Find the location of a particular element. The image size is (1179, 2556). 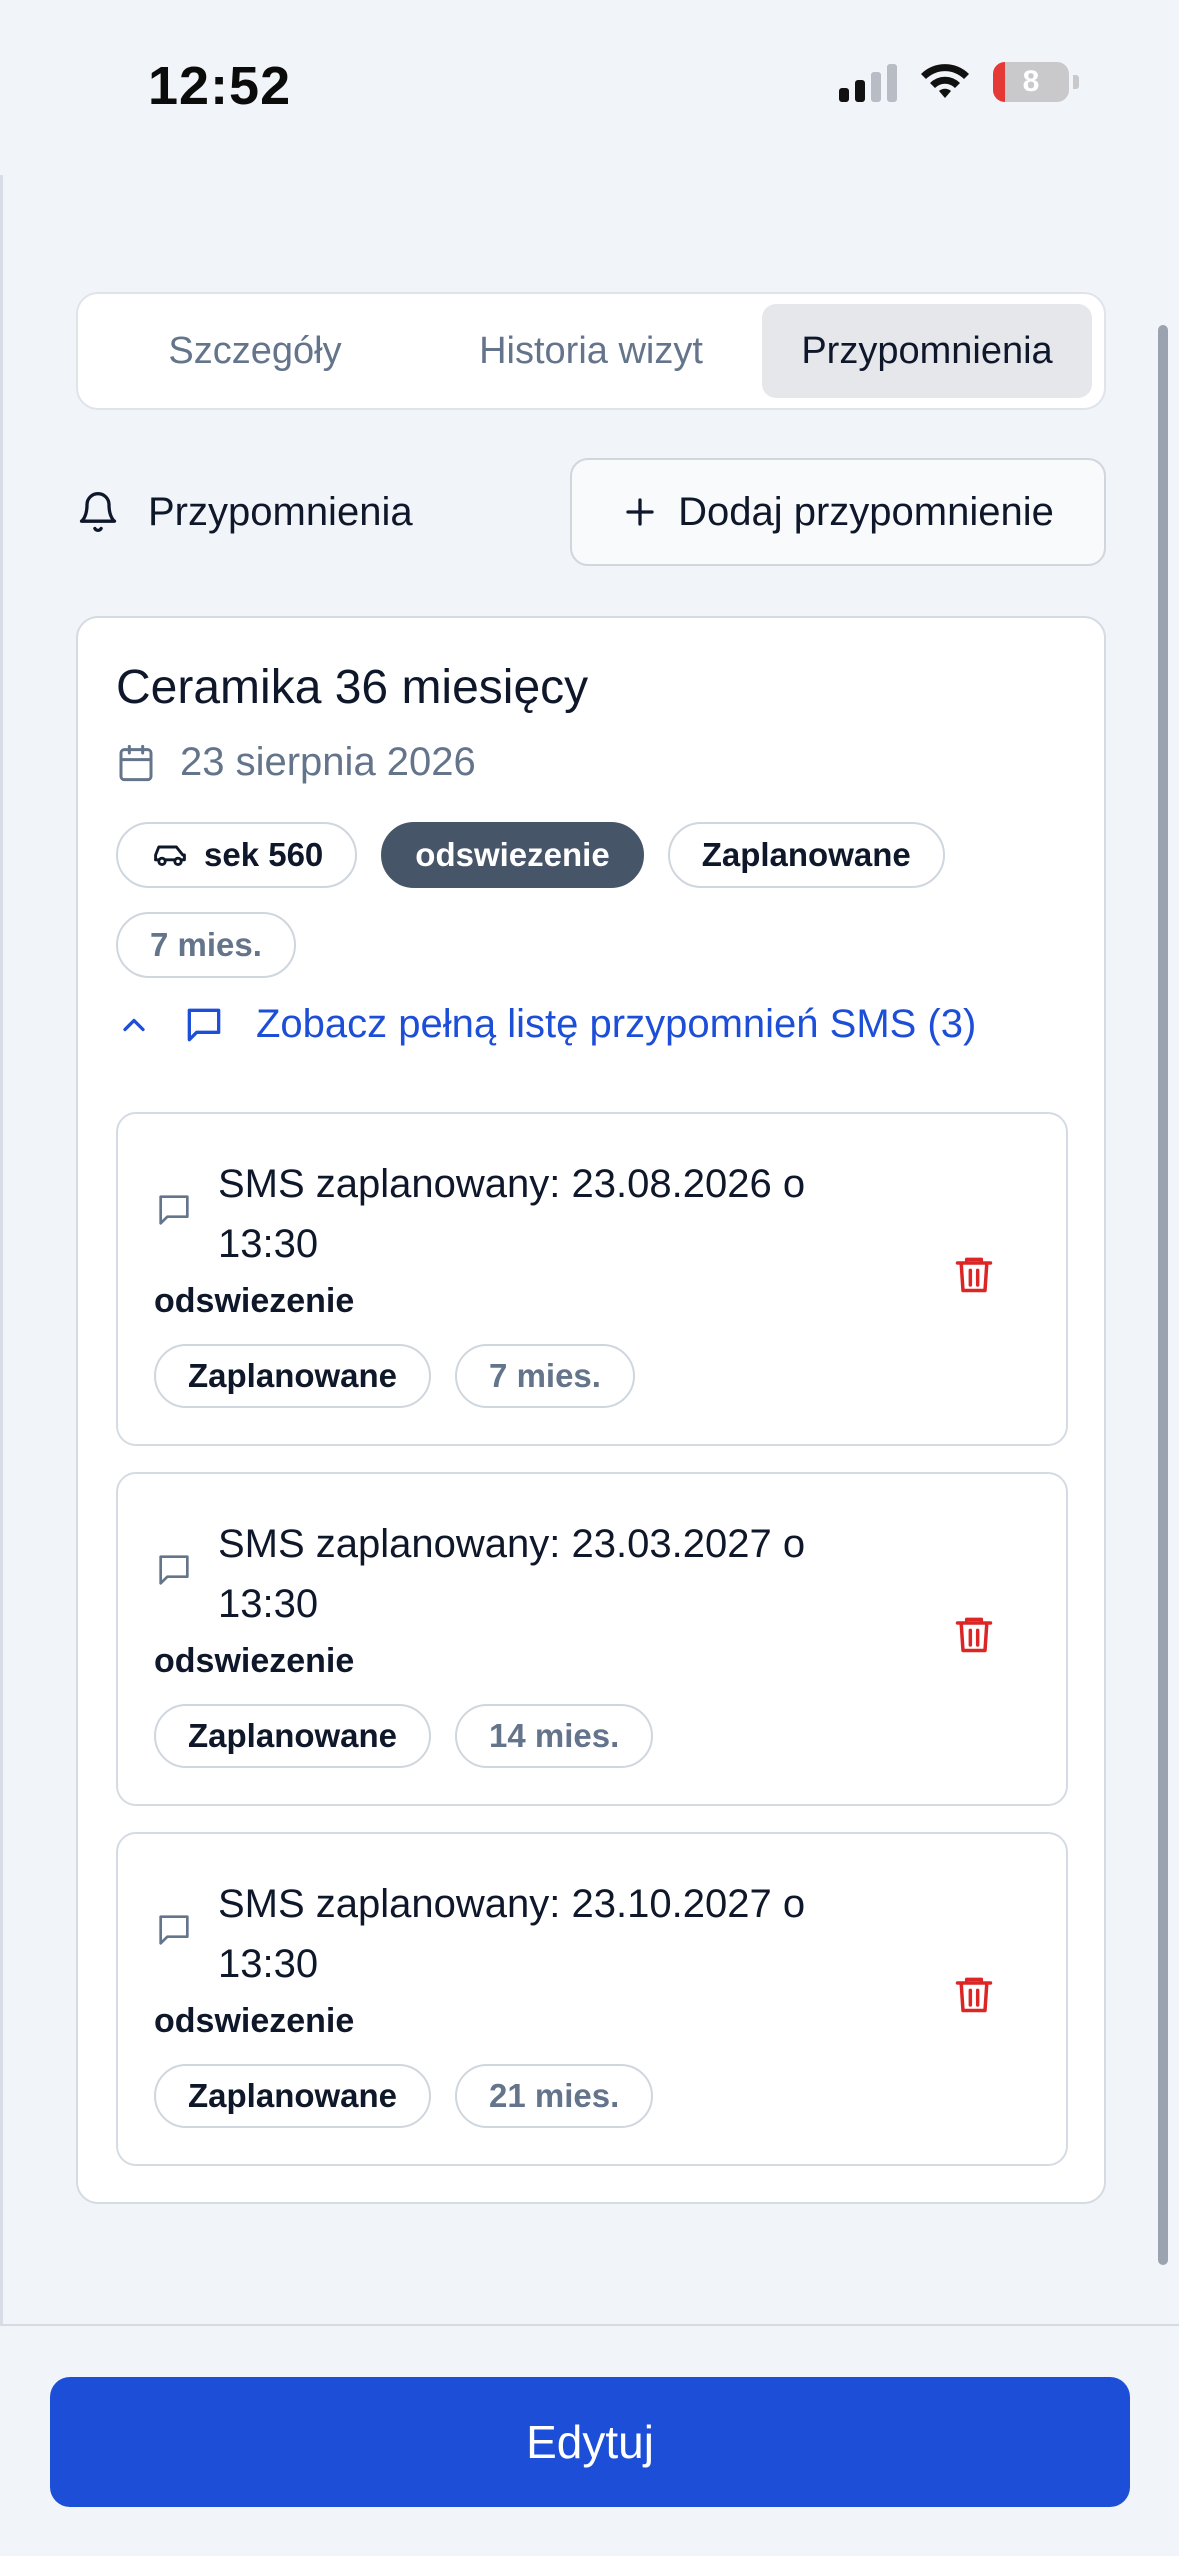

reminders-header: Przypomnienia Dodaj przypomnienie is located at coordinates (591, 513).